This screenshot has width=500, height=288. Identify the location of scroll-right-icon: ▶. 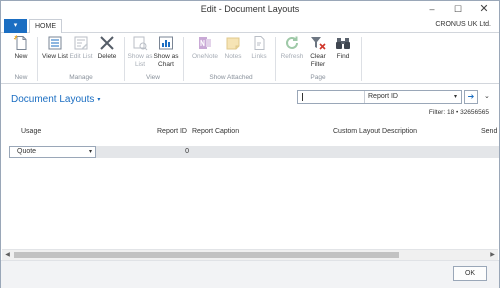
(492, 255).